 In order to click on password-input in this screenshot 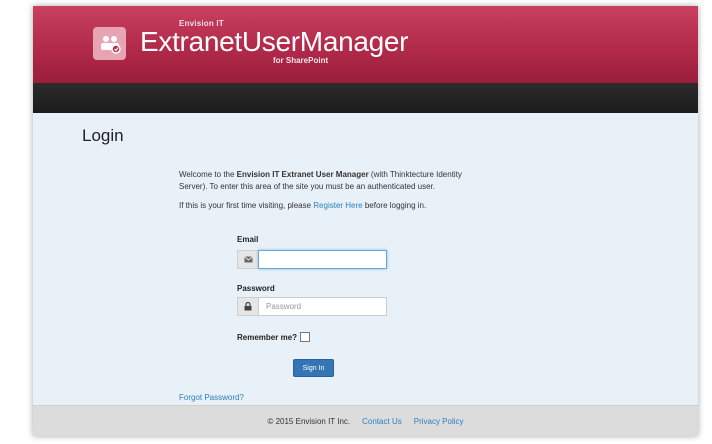, I will do `click(322, 306)`.